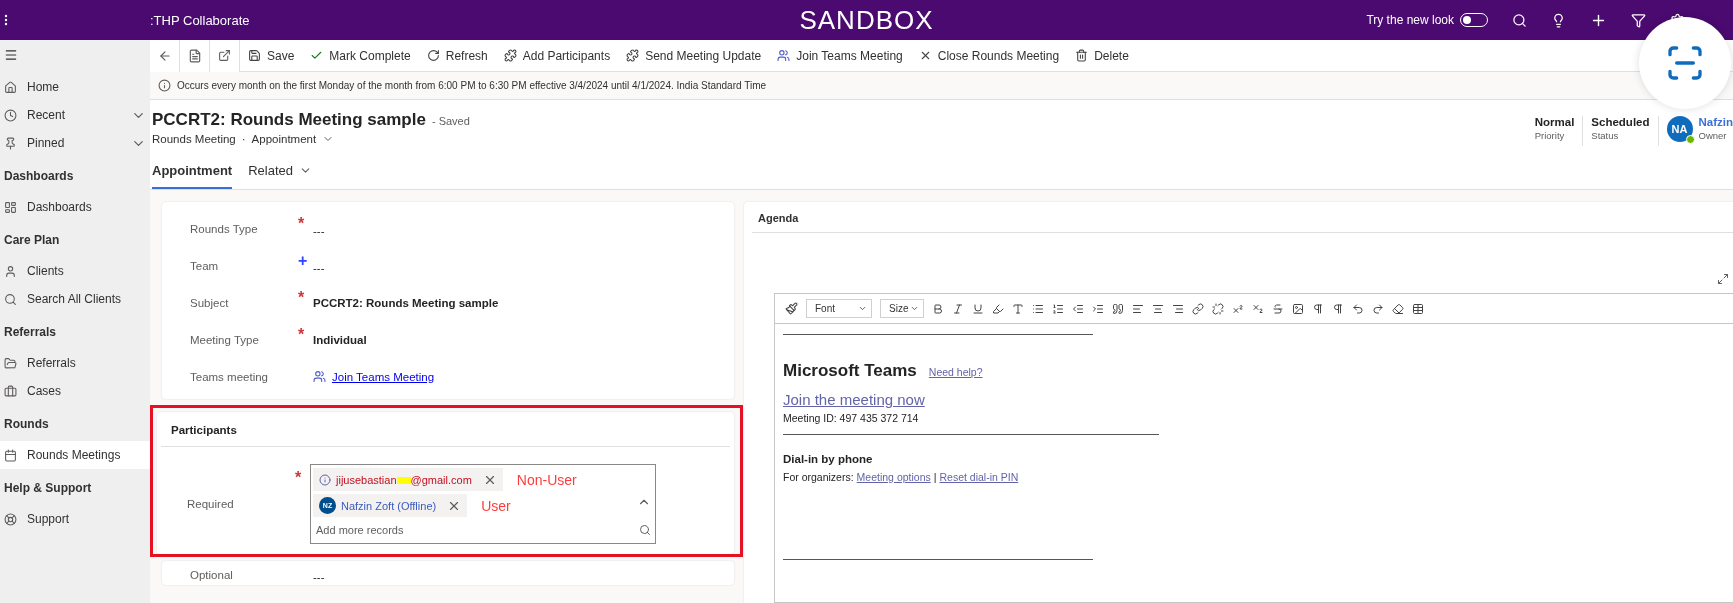 The image size is (1733, 603). What do you see at coordinates (1018, 308) in the screenshot?
I see `font-color-icon` at bounding box center [1018, 308].